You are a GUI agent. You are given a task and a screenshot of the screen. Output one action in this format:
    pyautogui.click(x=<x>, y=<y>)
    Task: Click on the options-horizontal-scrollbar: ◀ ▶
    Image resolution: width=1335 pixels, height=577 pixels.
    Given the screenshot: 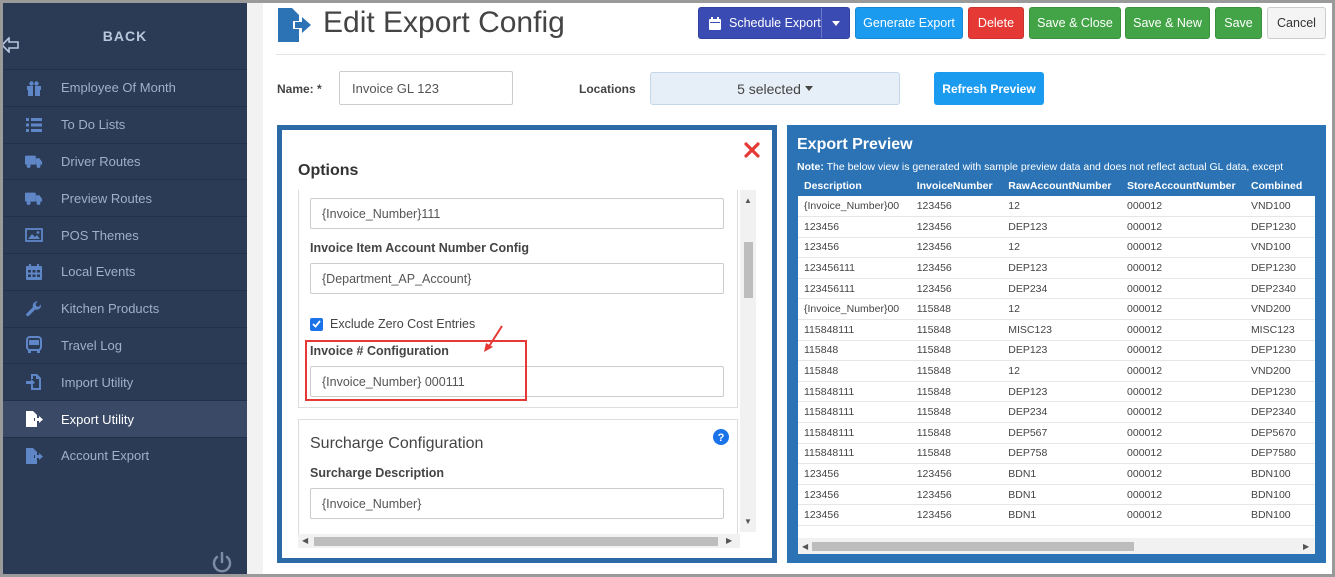 What is the action you would take?
    pyautogui.click(x=519, y=541)
    